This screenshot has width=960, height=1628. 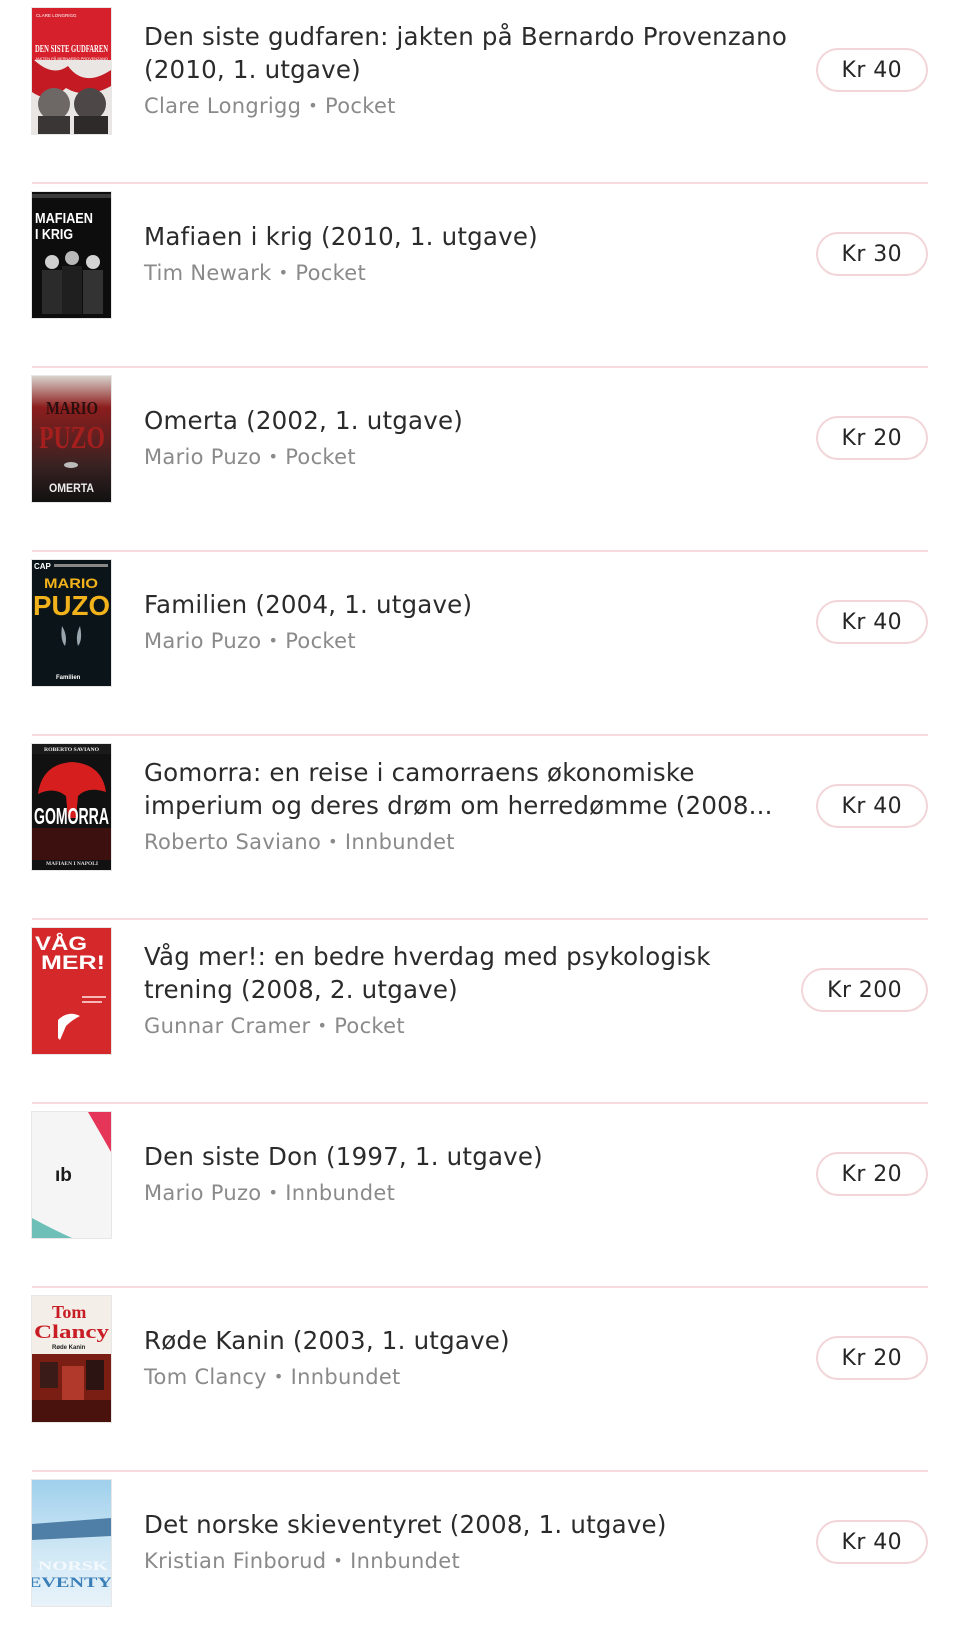 What do you see at coordinates (68, 678) in the screenshot?
I see `cover-text: Familien` at bounding box center [68, 678].